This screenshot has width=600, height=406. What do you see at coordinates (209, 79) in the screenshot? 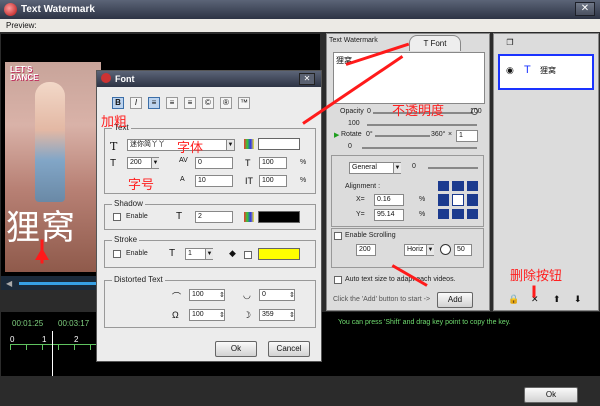
I see `font-dialog-titlebar: Font` at bounding box center [209, 79].